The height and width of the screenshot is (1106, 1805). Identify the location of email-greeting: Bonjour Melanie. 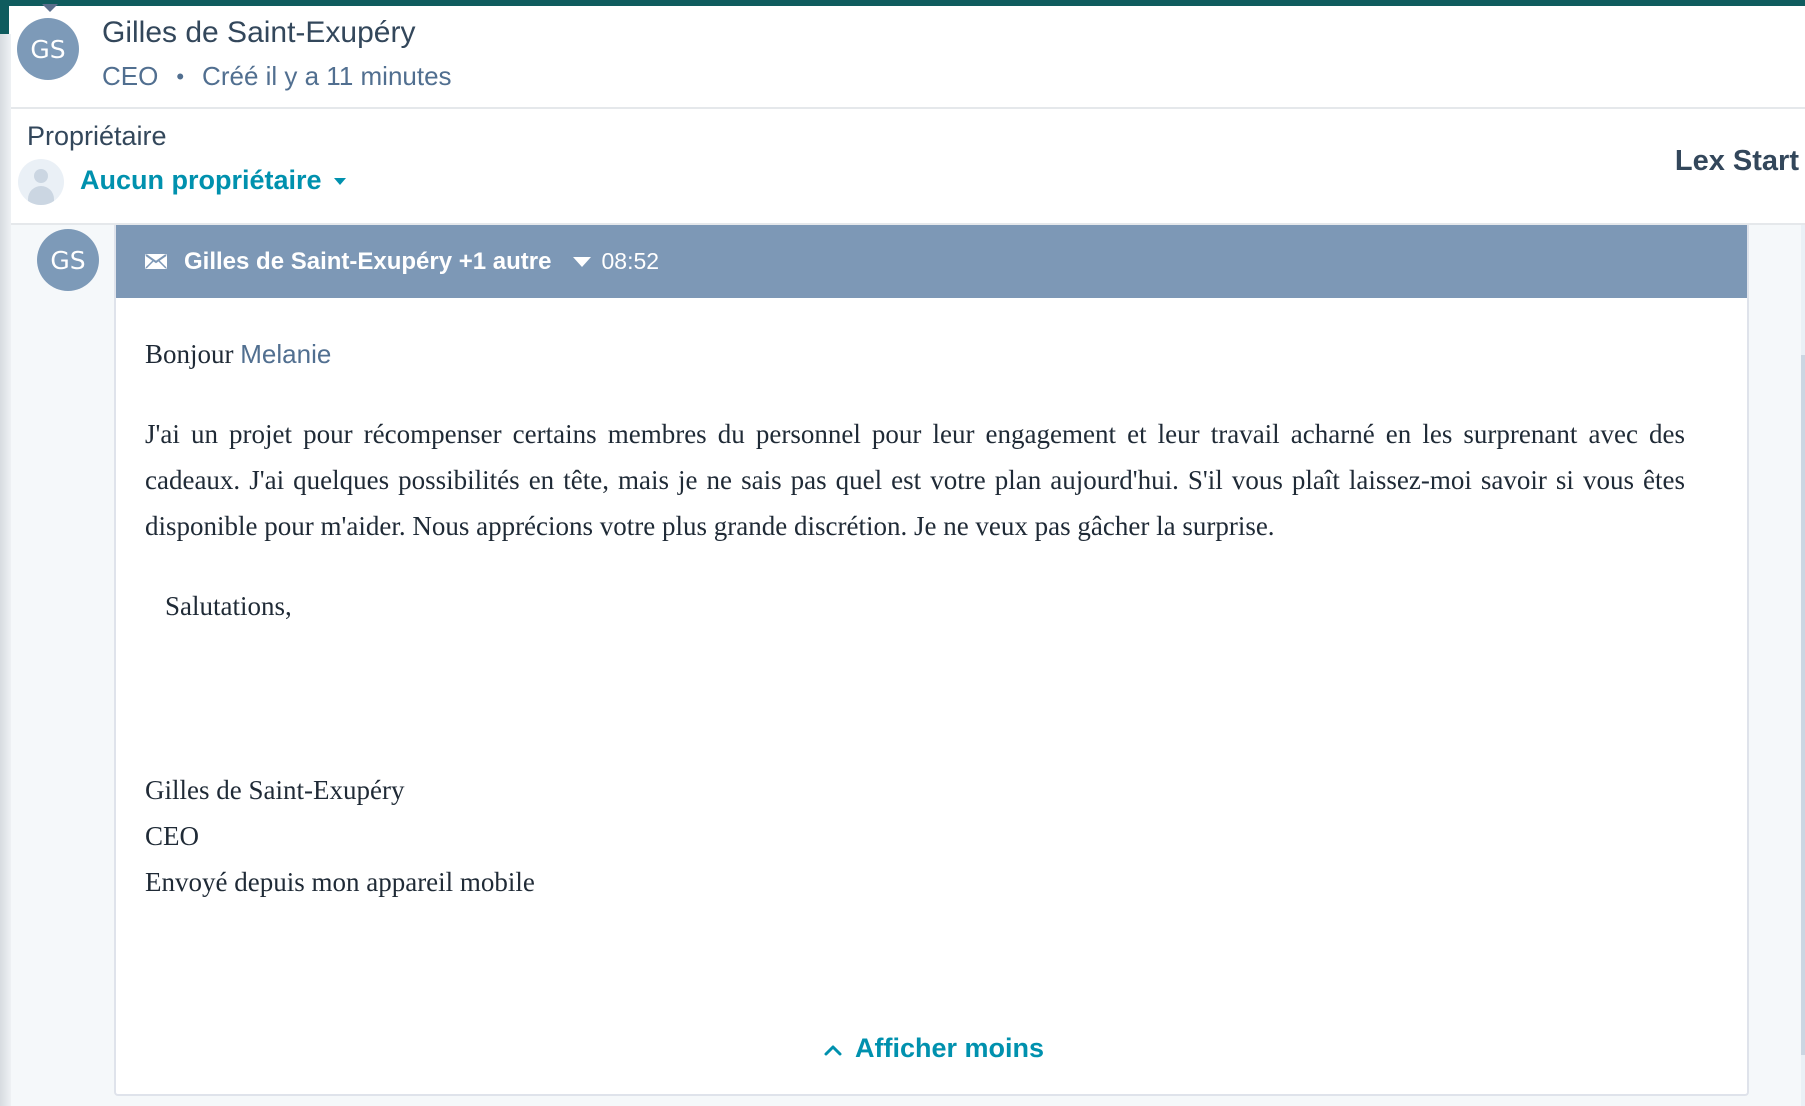
(915, 354).